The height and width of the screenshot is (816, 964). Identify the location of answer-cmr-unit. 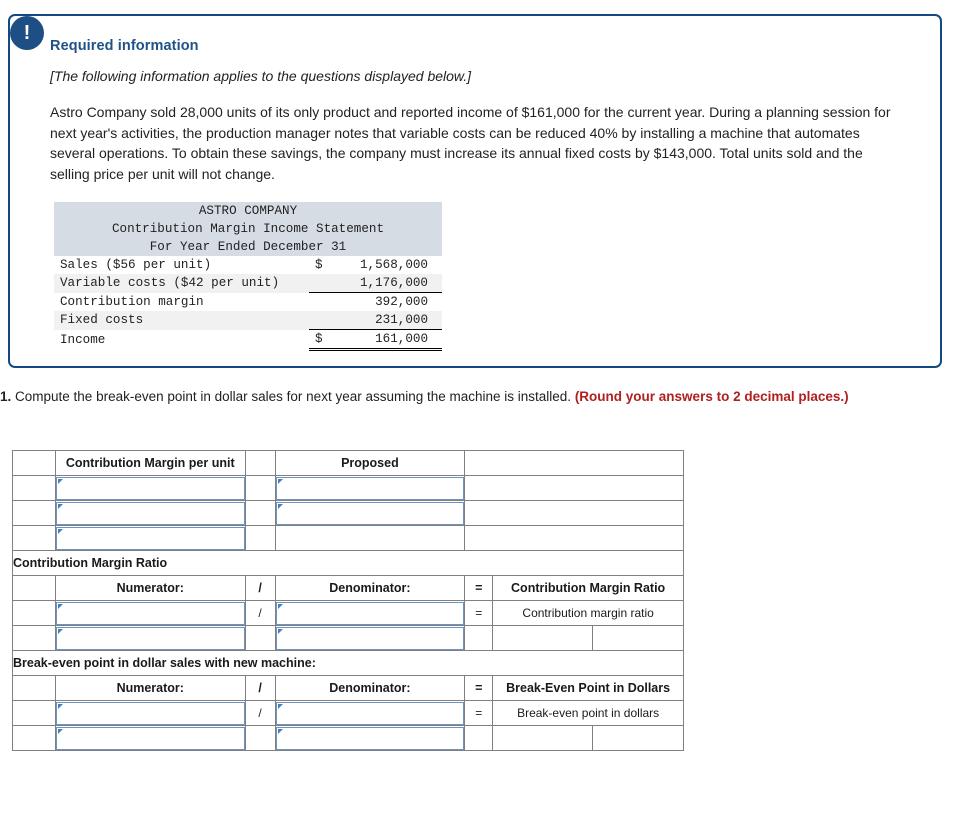
(638, 638).